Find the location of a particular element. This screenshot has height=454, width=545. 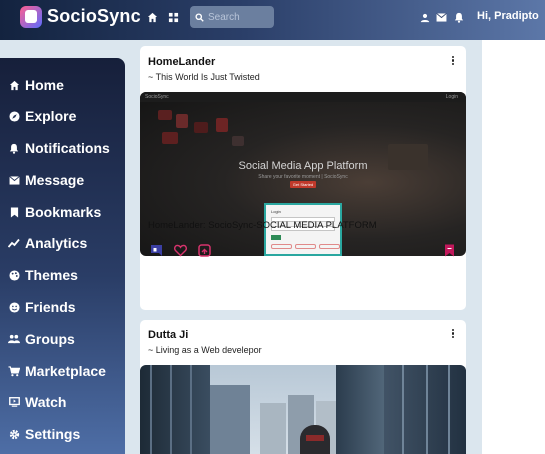

compass-icon is located at coordinates (14, 116).